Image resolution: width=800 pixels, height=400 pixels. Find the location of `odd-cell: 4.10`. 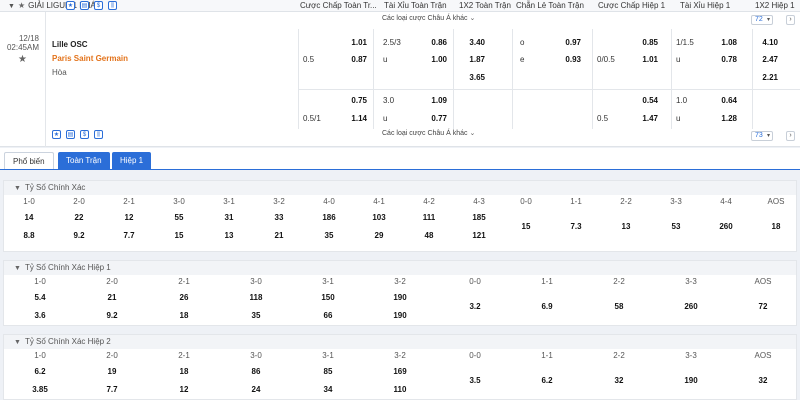

odd-cell: 4.10 is located at coordinates (768, 42).